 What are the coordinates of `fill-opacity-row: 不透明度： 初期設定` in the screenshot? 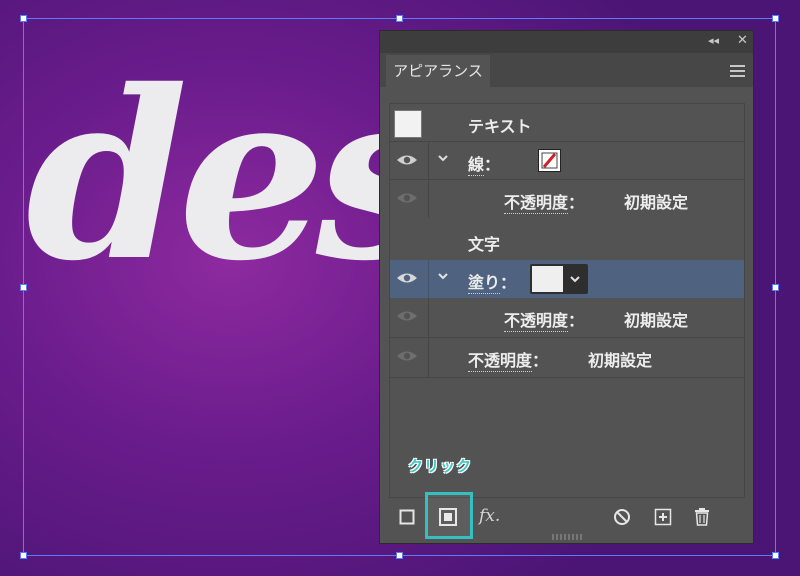 It's located at (567, 318).